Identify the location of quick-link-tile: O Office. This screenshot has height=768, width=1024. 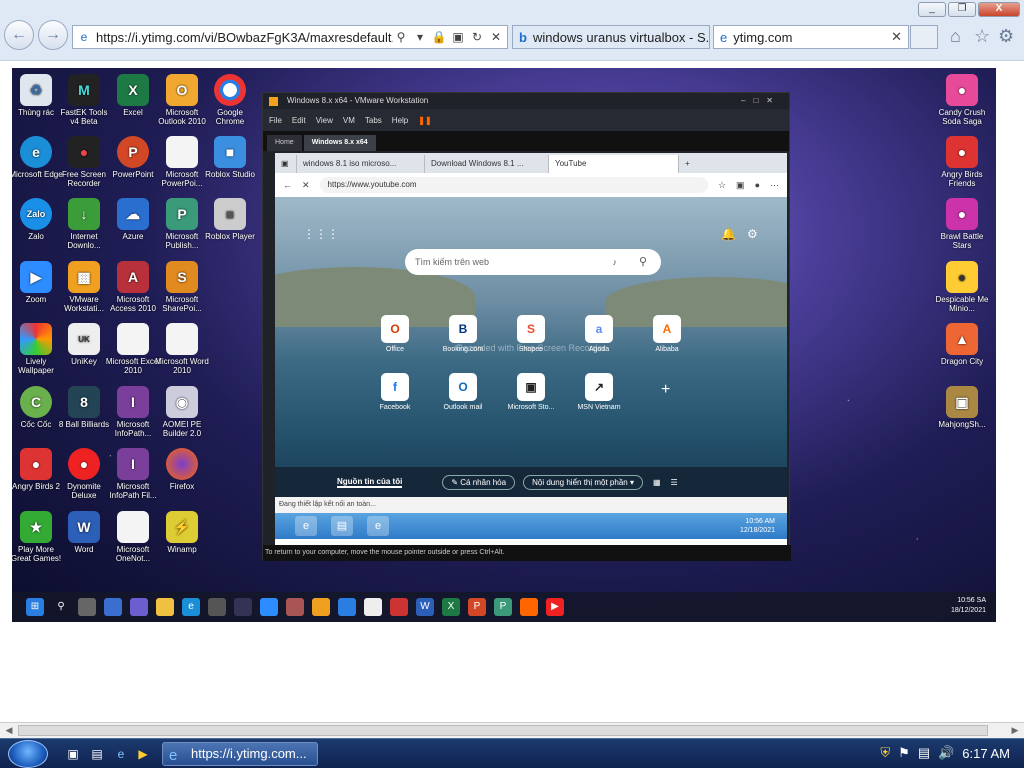
(395, 334).